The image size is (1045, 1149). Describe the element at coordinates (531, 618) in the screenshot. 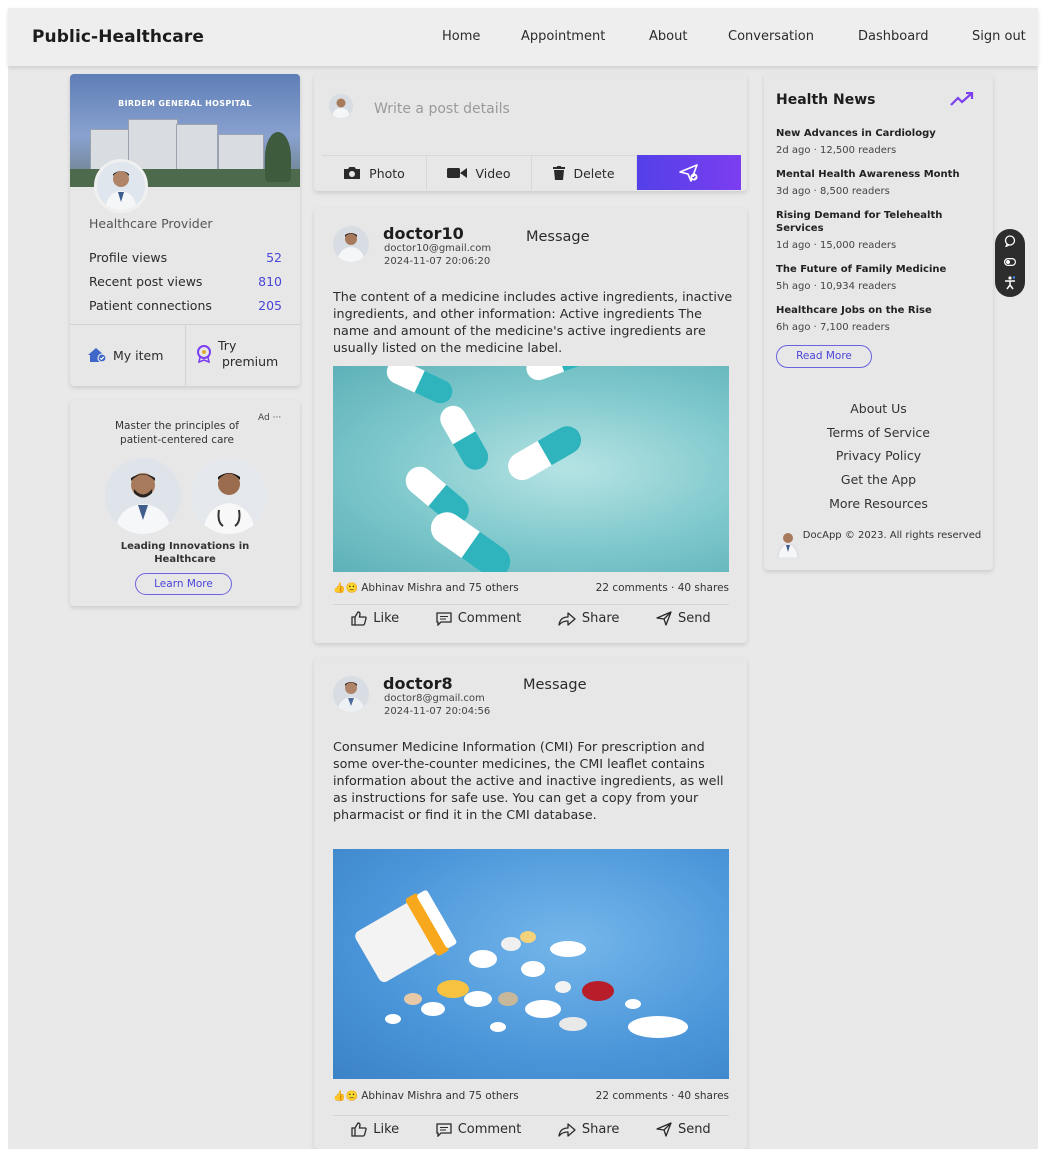

I see `post-actions: Like Comment Share Send` at that location.